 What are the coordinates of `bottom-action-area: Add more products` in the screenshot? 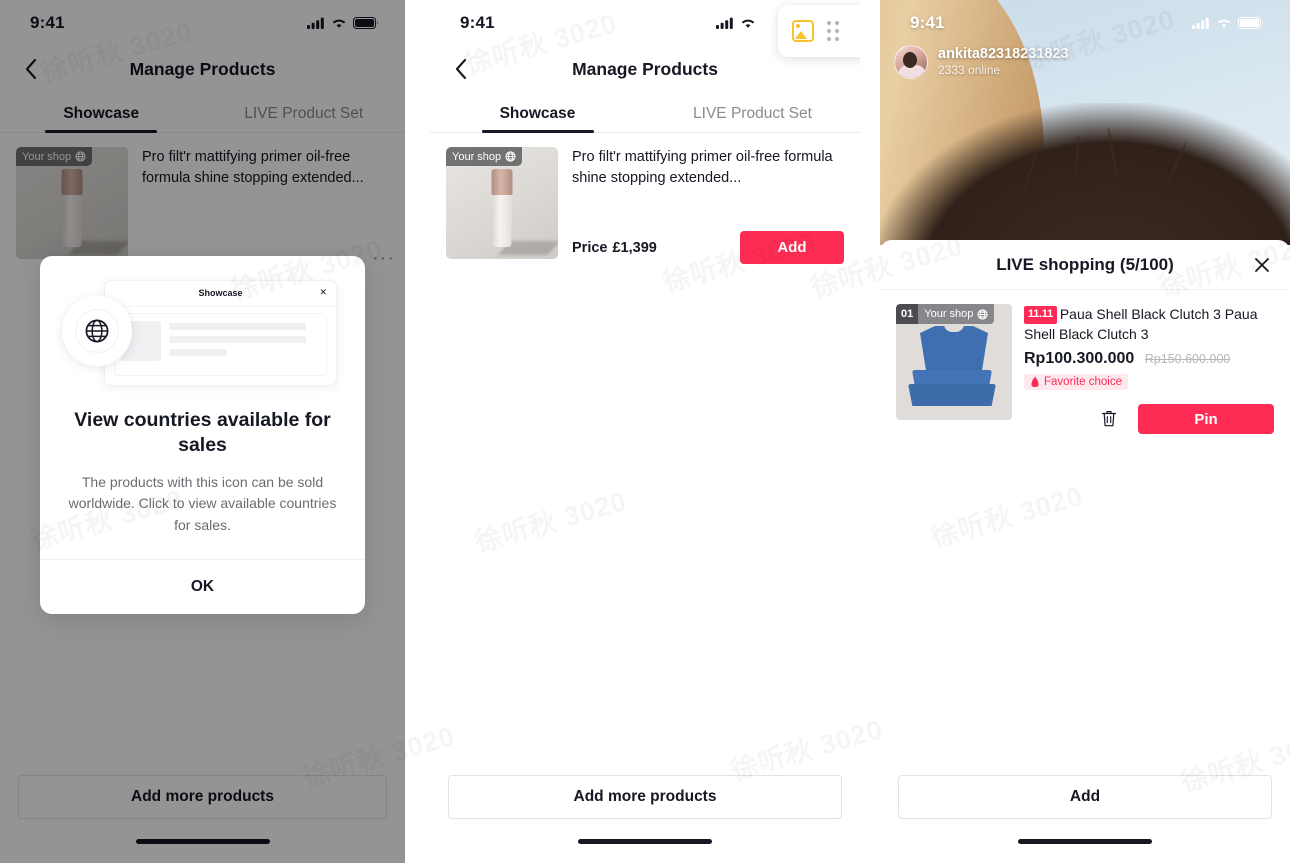 It's located at (645, 797).